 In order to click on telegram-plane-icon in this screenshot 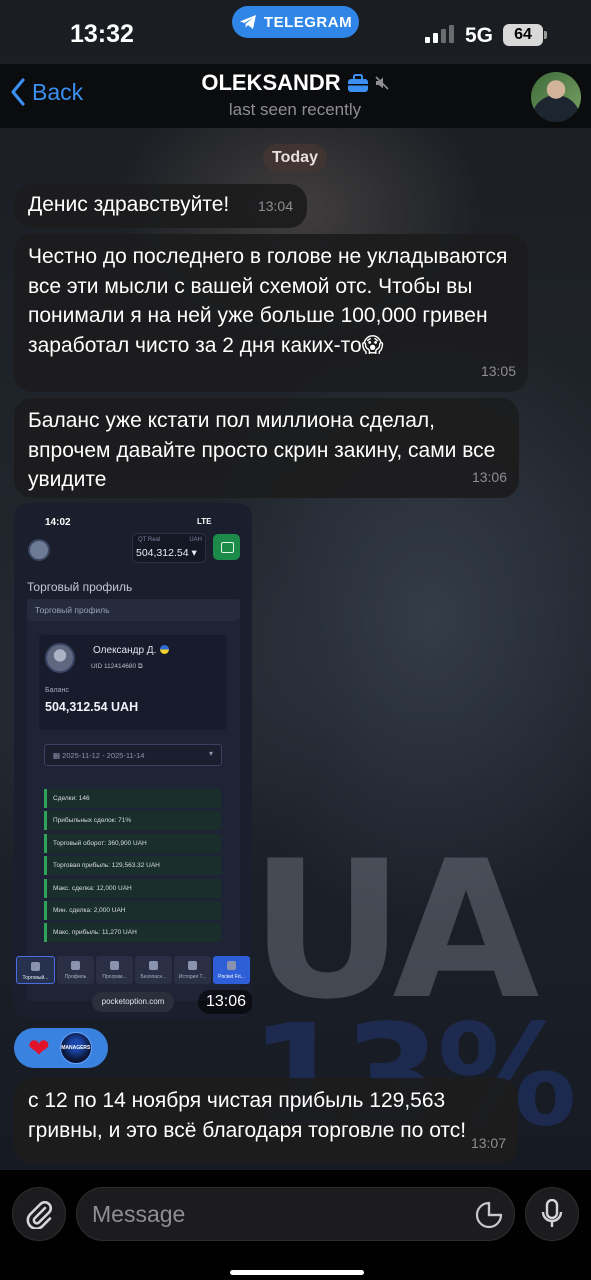, I will do `click(247, 22)`.